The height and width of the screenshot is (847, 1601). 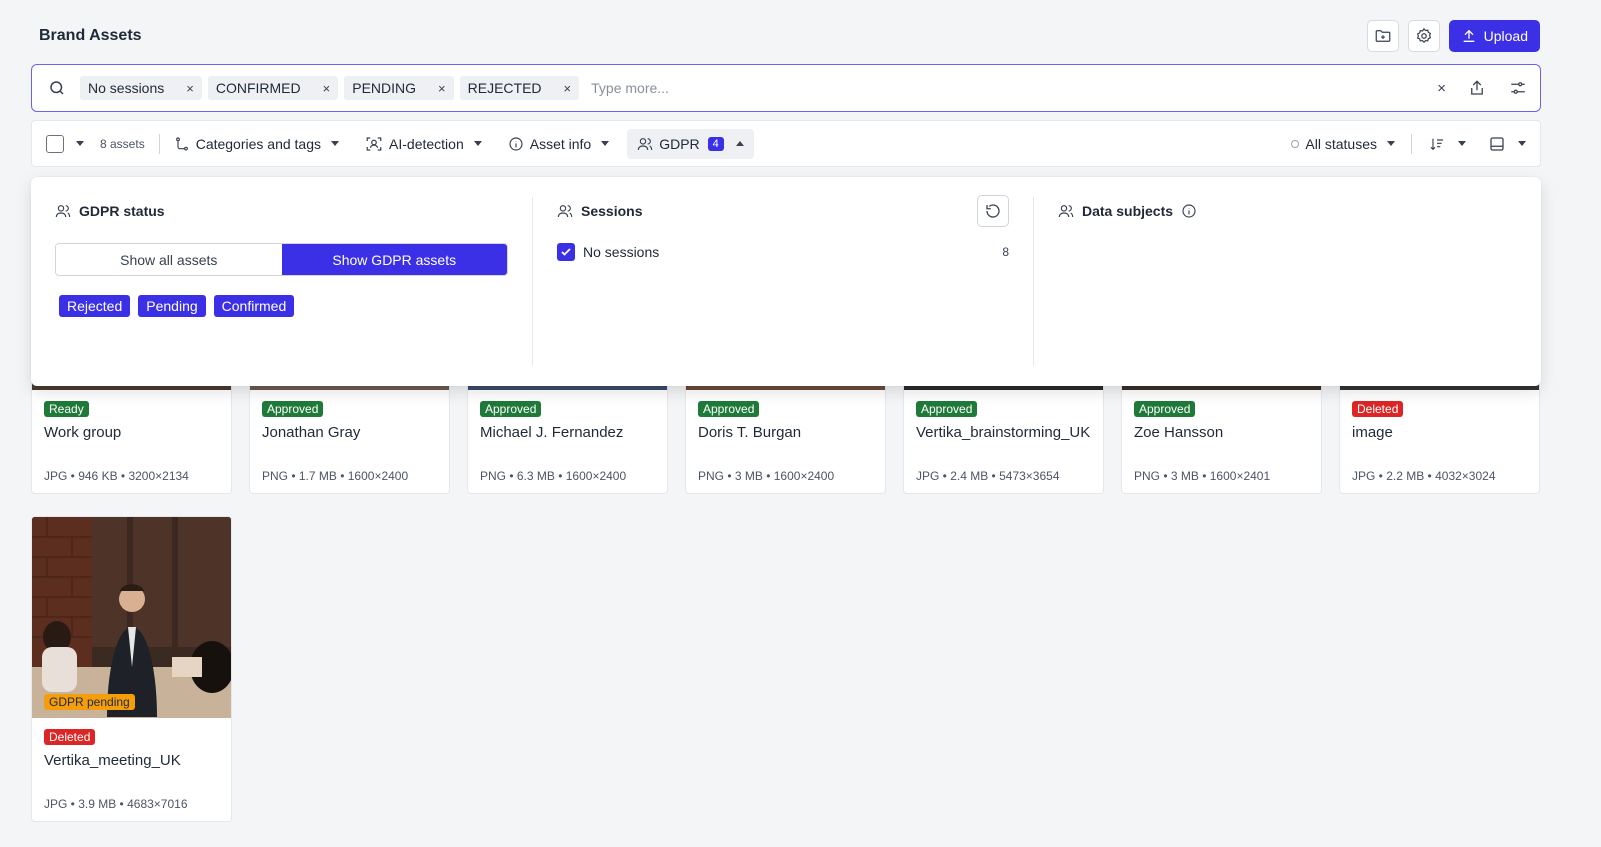 I want to click on gdpr-view-toggle: Show all assets Show GDPR assets, so click(x=281, y=259).